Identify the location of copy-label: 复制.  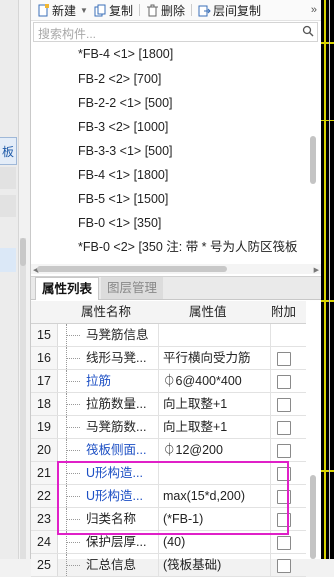
(120, 10).